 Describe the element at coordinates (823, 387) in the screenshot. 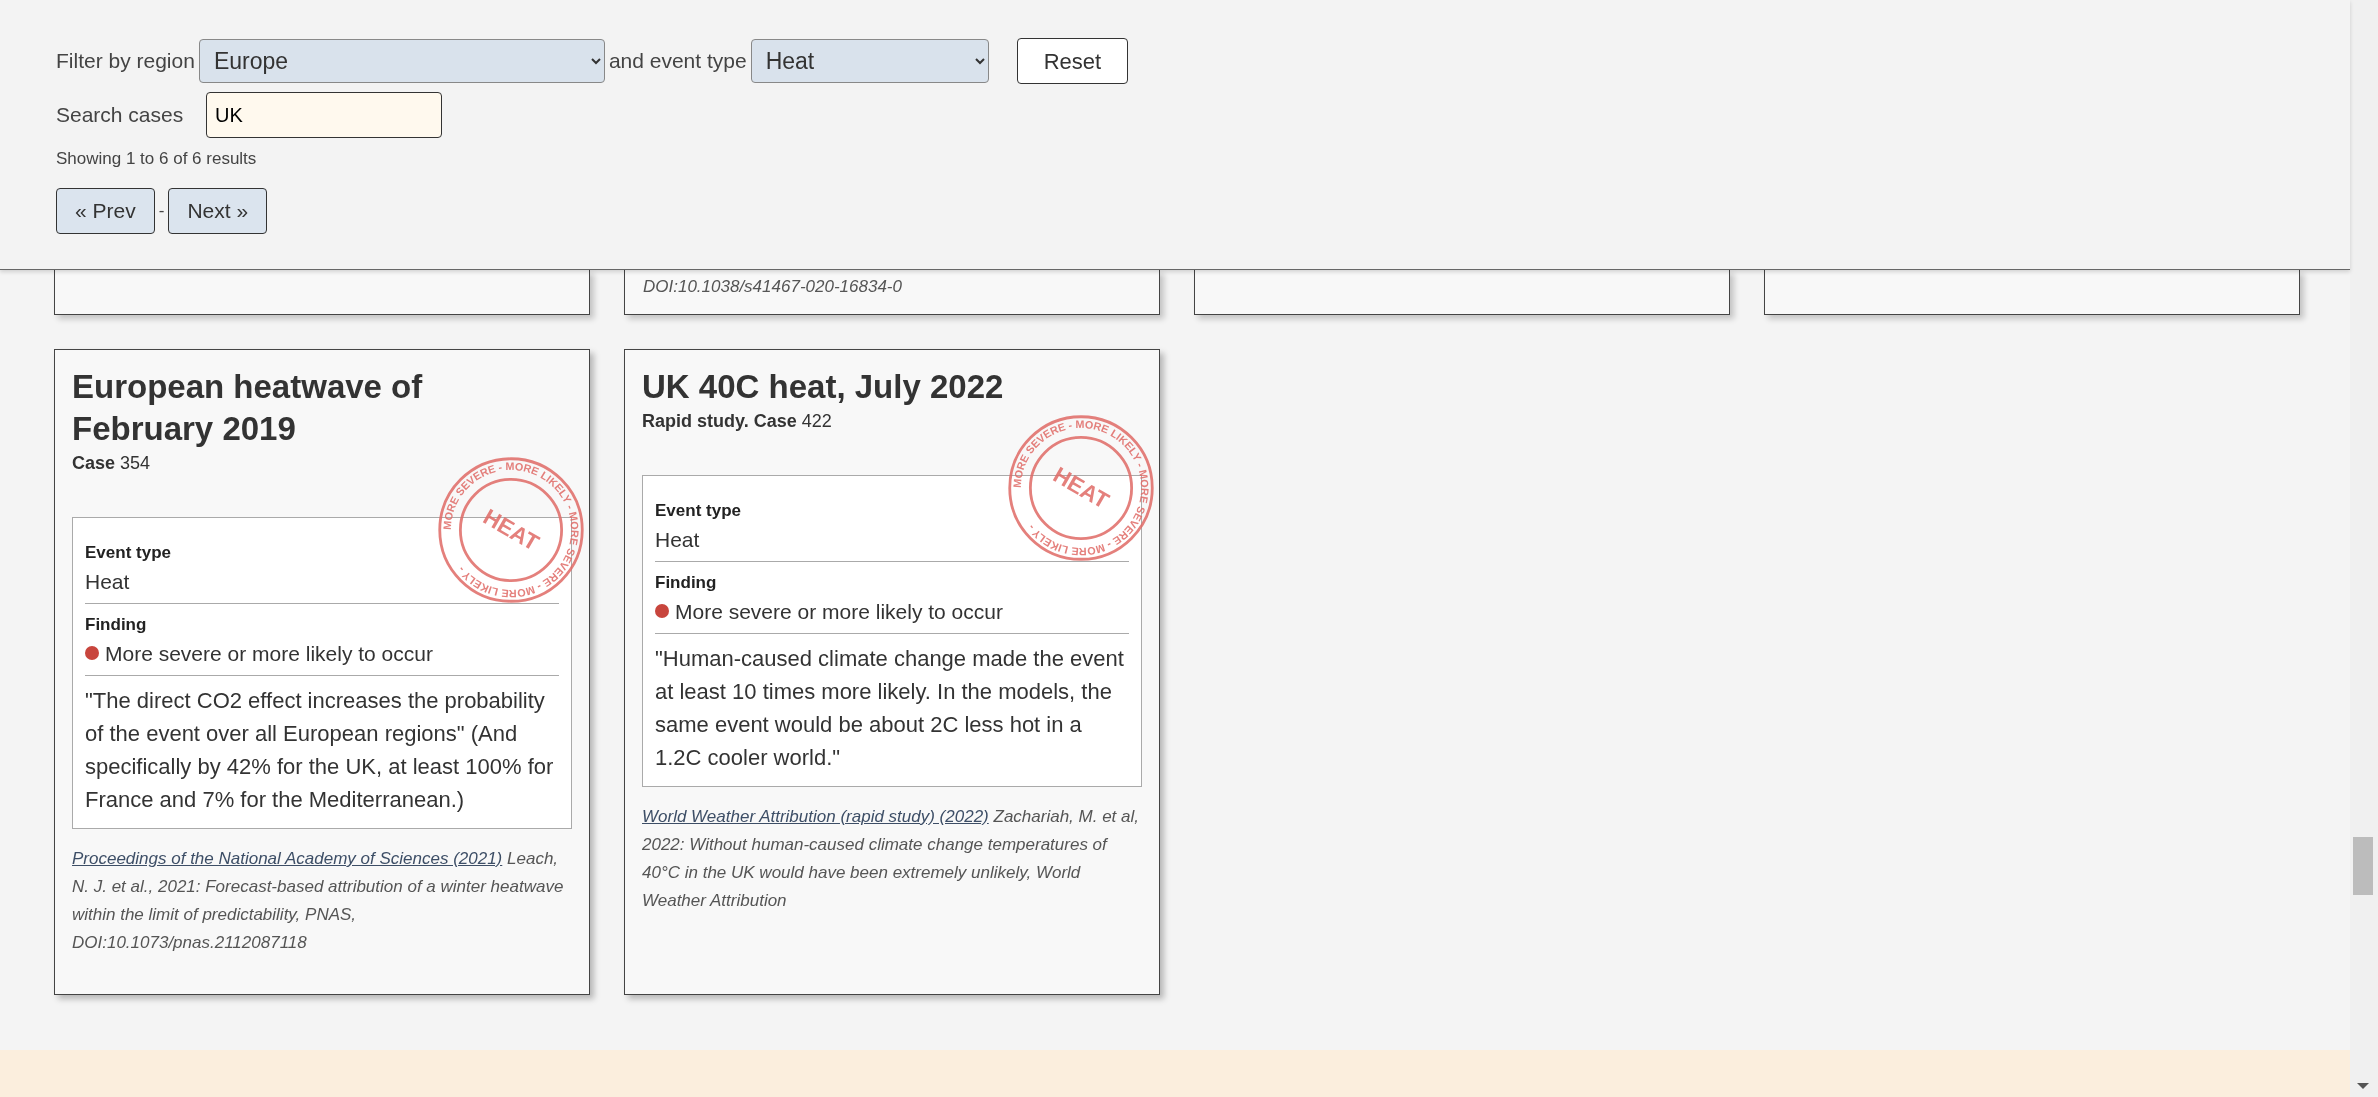

I see `case-title: UK 40C heat, July 2022` at that location.